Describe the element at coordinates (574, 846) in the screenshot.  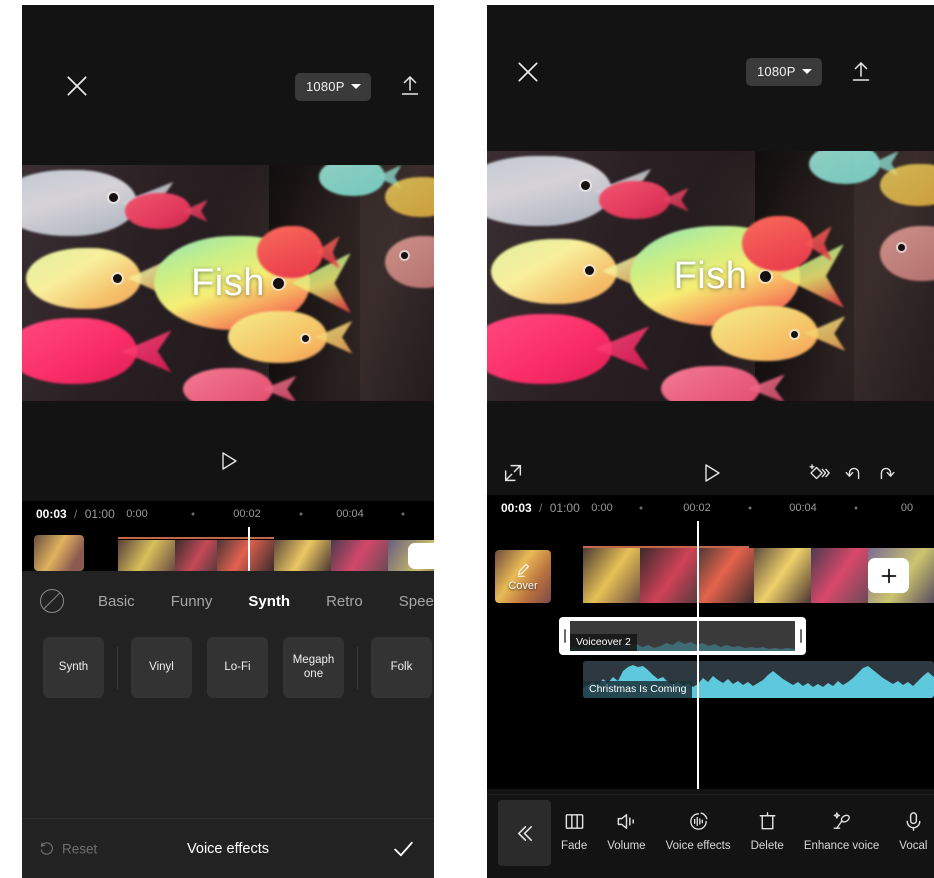
I see `tool-label: Fade` at that location.